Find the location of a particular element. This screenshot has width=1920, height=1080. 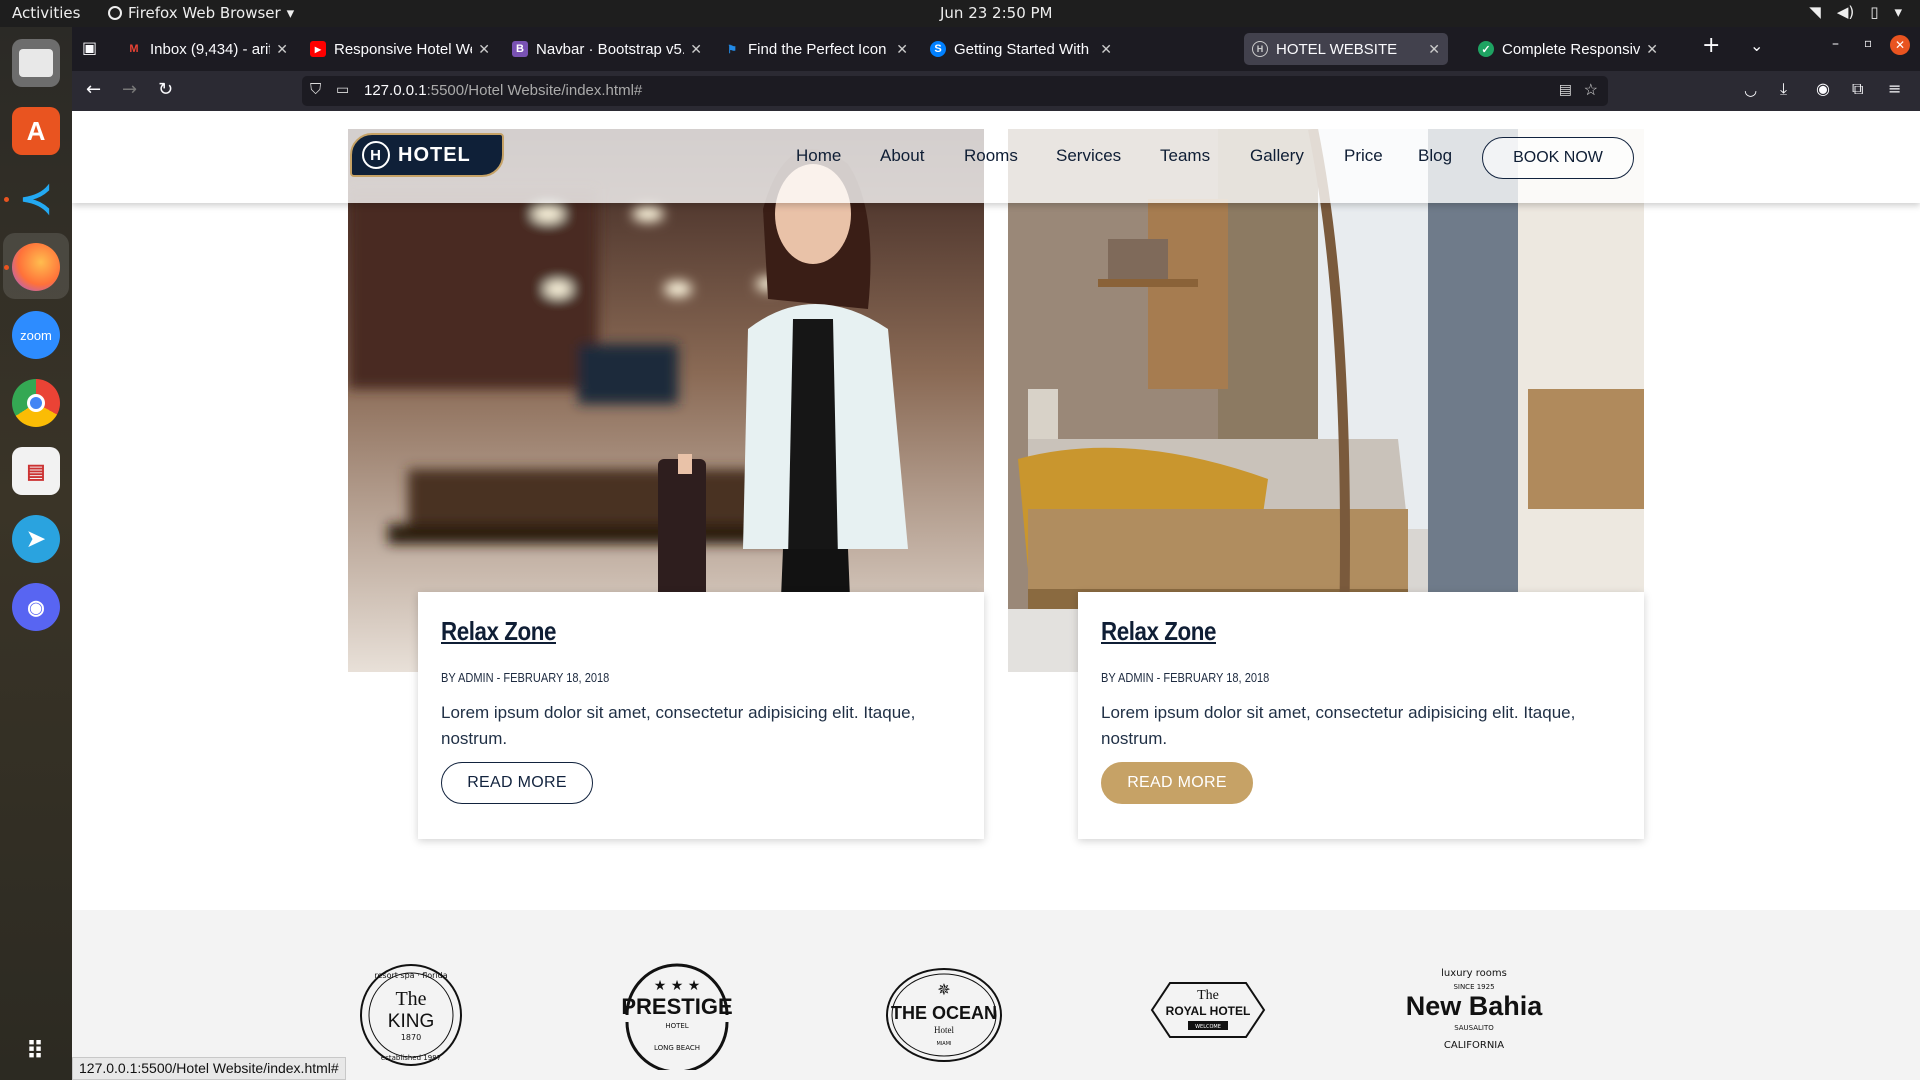

fontawesome-icon: ⚑ is located at coordinates (732, 49).